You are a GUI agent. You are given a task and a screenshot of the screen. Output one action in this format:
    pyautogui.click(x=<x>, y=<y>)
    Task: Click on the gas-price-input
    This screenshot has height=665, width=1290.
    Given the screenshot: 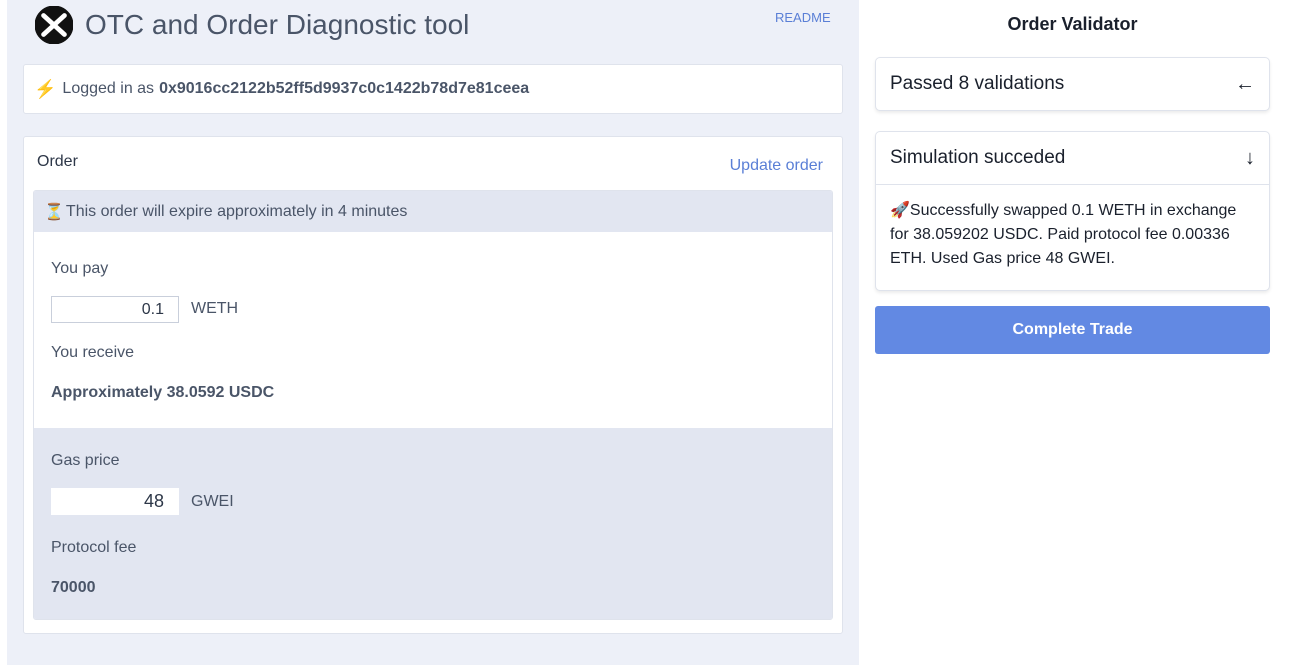 What is the action you would take?
    pyautogui.click(x=115, y=501)
    